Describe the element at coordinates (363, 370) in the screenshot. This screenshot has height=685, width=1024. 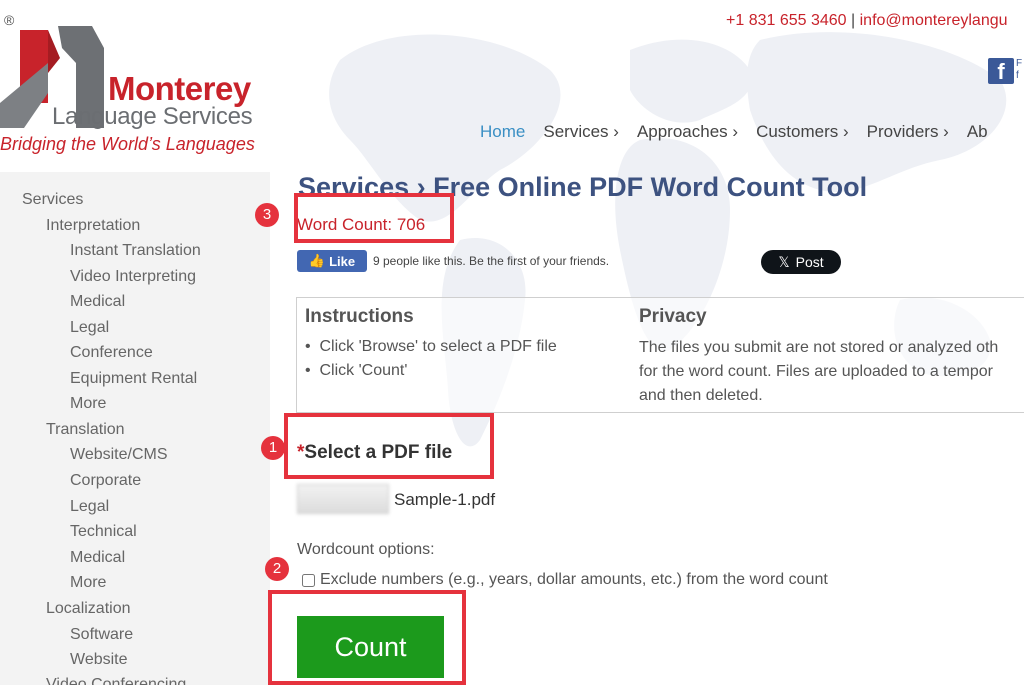
I see `instruction-text: Click 'Count'` at that location.